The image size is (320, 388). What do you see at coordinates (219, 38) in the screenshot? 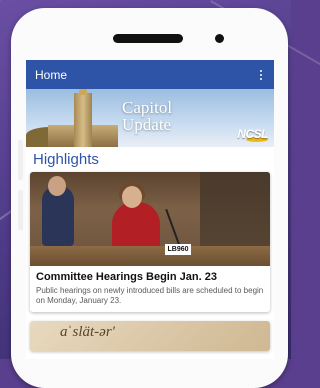
I see `phone-camera` at bounding box center [219, 38].